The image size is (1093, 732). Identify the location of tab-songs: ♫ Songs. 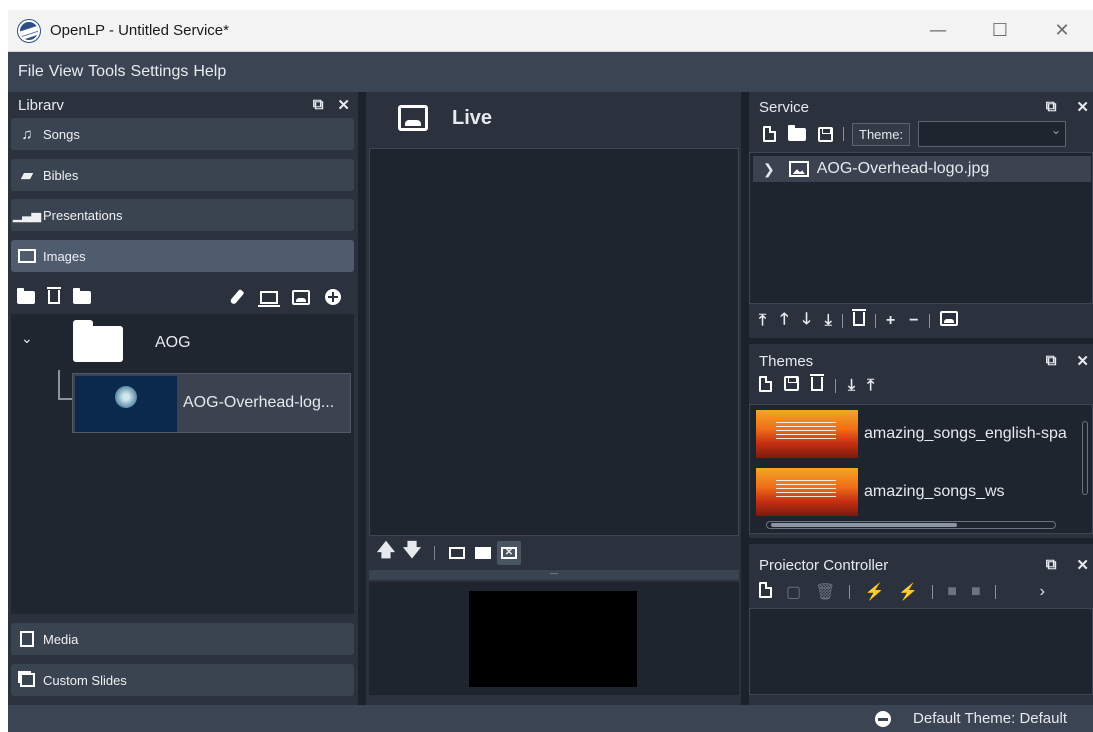
(182, 134).